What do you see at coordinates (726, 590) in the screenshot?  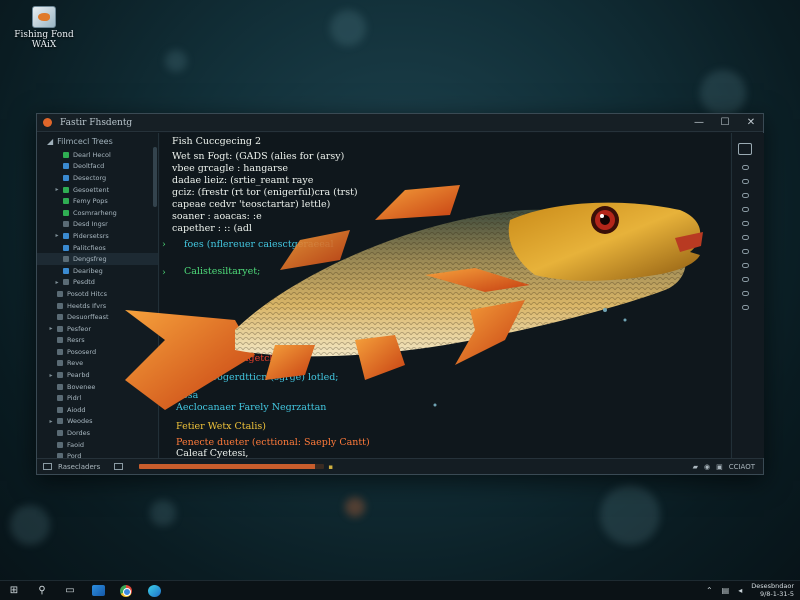 I see `network-icon: ▤` at bounding box center [726, 590].